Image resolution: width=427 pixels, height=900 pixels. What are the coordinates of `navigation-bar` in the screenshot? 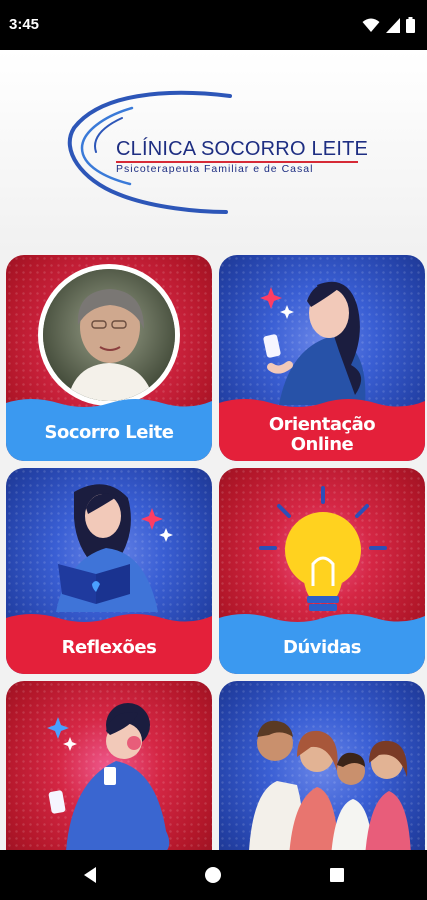 It's located at (213, 875).